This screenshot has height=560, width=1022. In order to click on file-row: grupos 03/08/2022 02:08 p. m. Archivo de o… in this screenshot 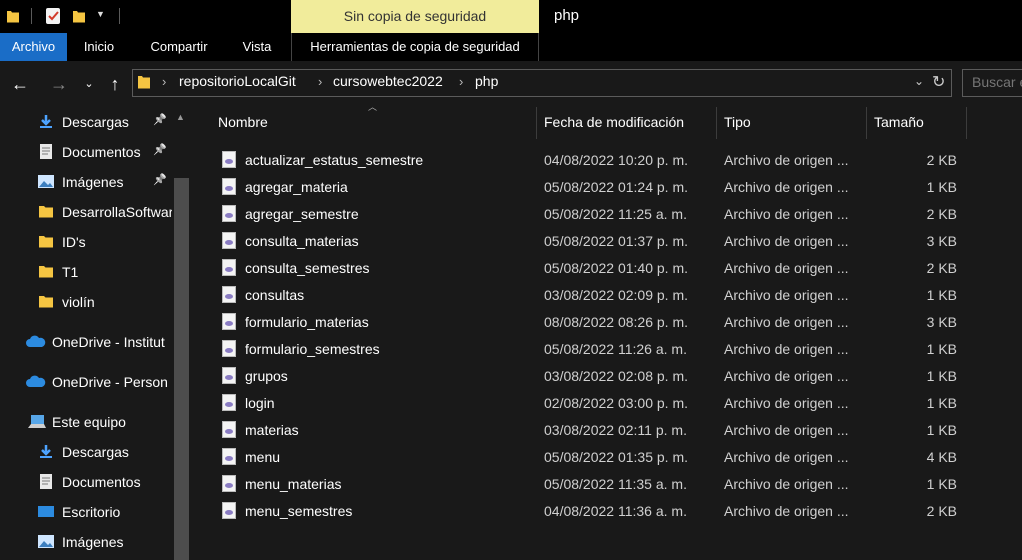, I will do `click(594, 376)`.